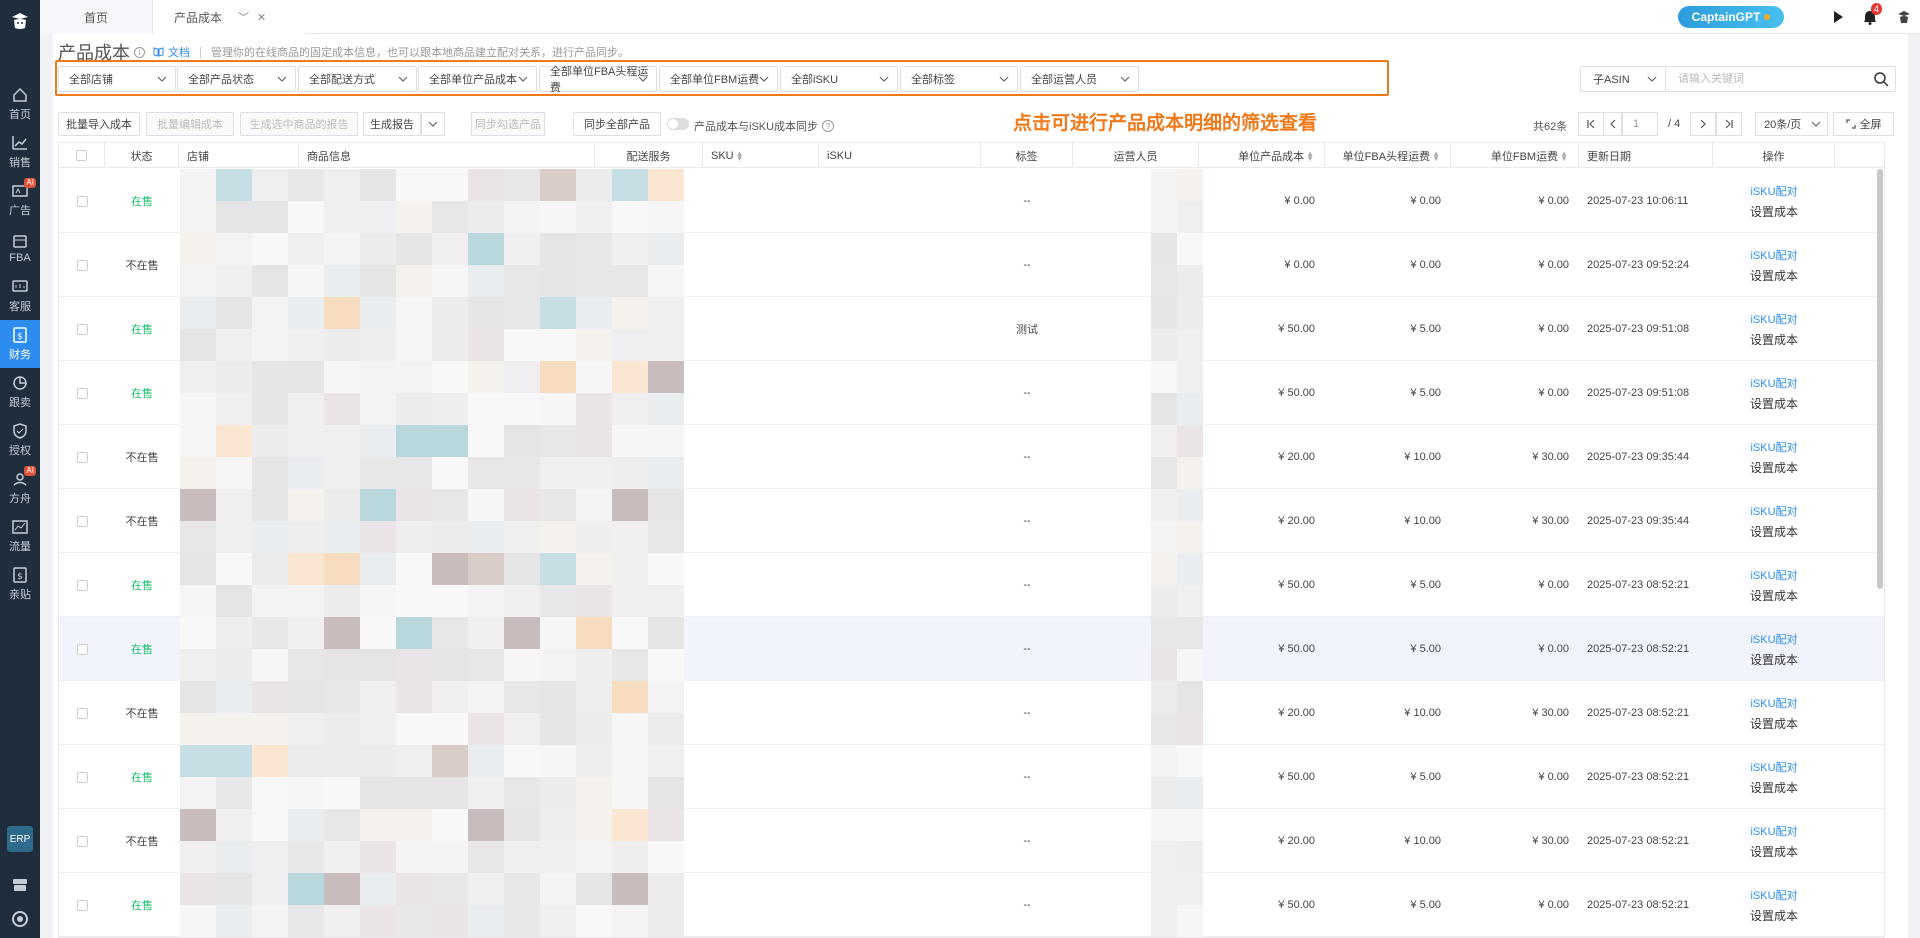 Image resolution: width=1920 pixels, height=938 pixels. What do you see at coordinates (1079, 79) in the screenshot?
I see `filter-select-9: 全部运营人员` at bounding box center [1079, 79].